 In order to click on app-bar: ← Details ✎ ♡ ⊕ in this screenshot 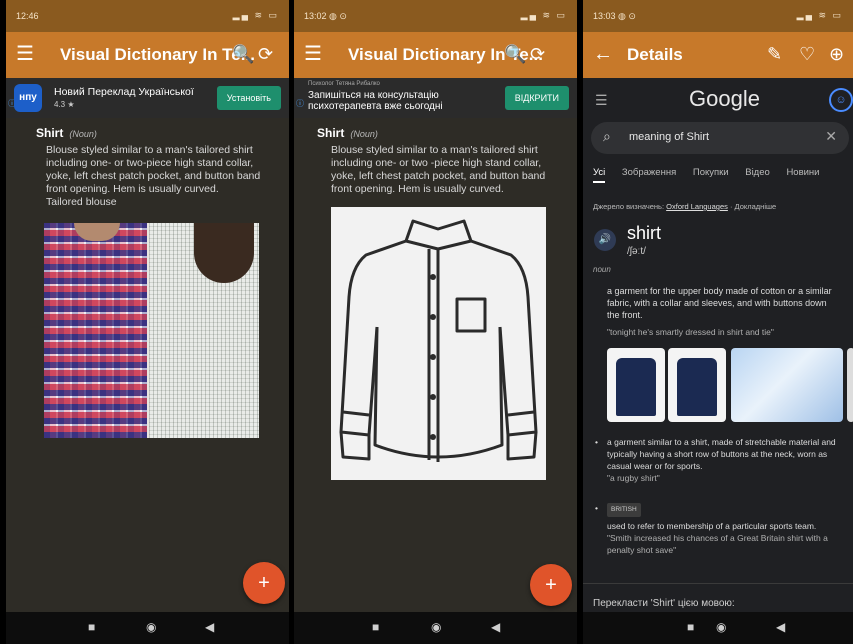, I will do `click(718, 55)`.